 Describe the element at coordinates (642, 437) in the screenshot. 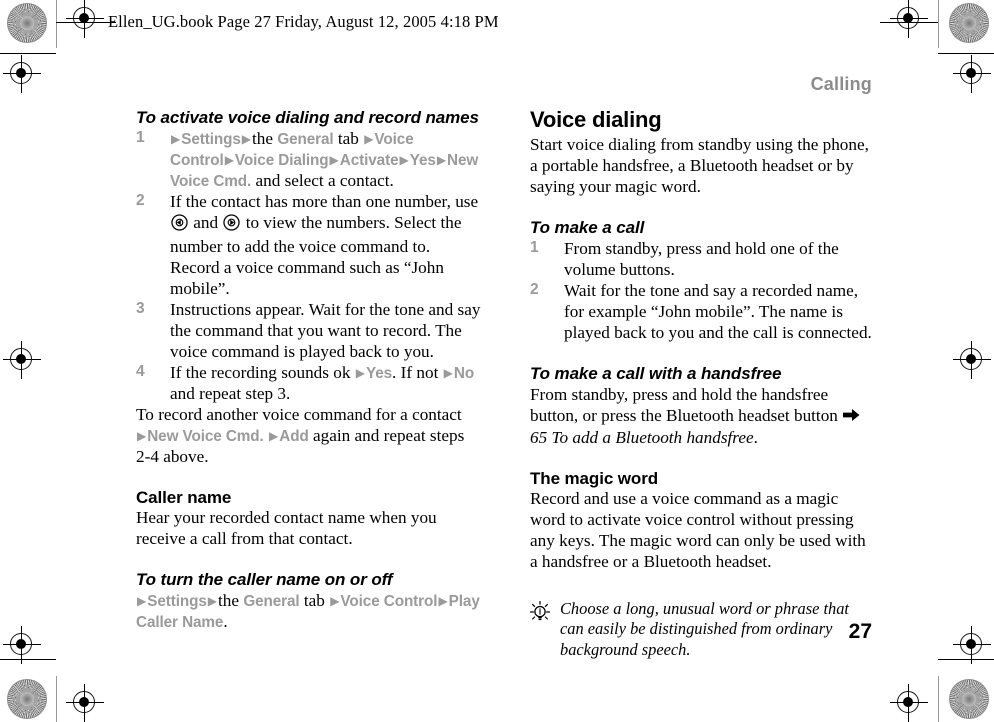

I see `cross-reference-text: 65 To add a Bluetooth handsfree` at that location.